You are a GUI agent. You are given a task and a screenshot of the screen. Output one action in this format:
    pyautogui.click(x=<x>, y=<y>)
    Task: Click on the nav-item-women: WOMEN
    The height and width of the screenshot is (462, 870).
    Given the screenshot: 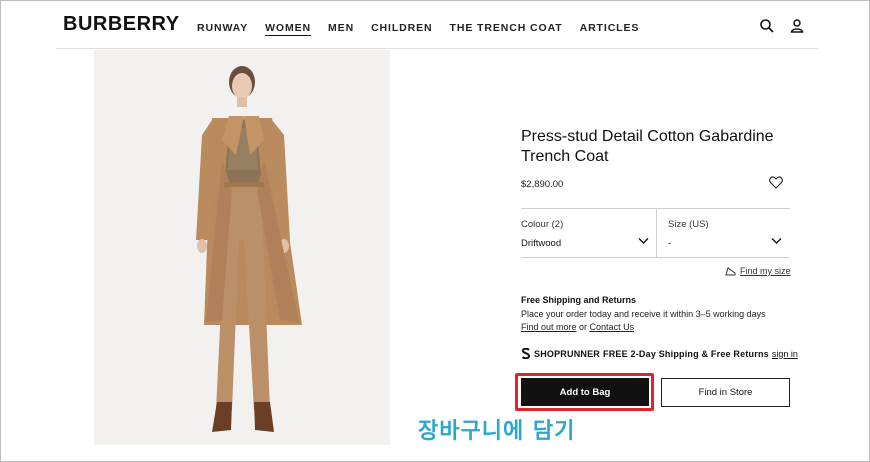 What is the action you would take?
    pyautogui.click(x=288, y=29)
    